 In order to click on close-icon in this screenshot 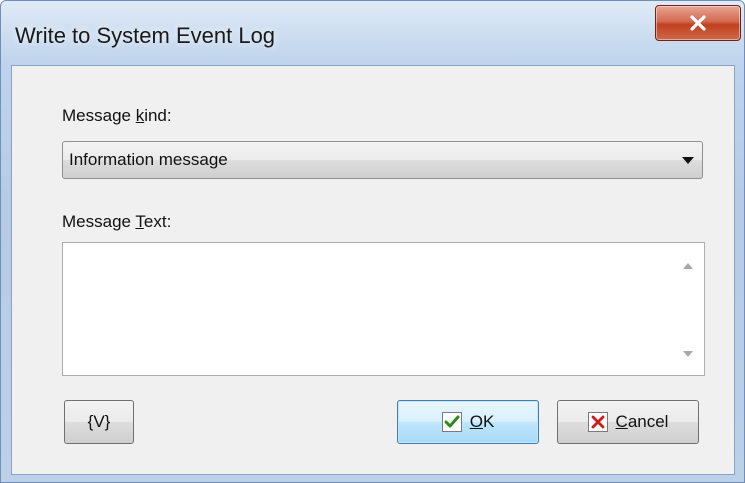, I will do `click(698, 23)`.